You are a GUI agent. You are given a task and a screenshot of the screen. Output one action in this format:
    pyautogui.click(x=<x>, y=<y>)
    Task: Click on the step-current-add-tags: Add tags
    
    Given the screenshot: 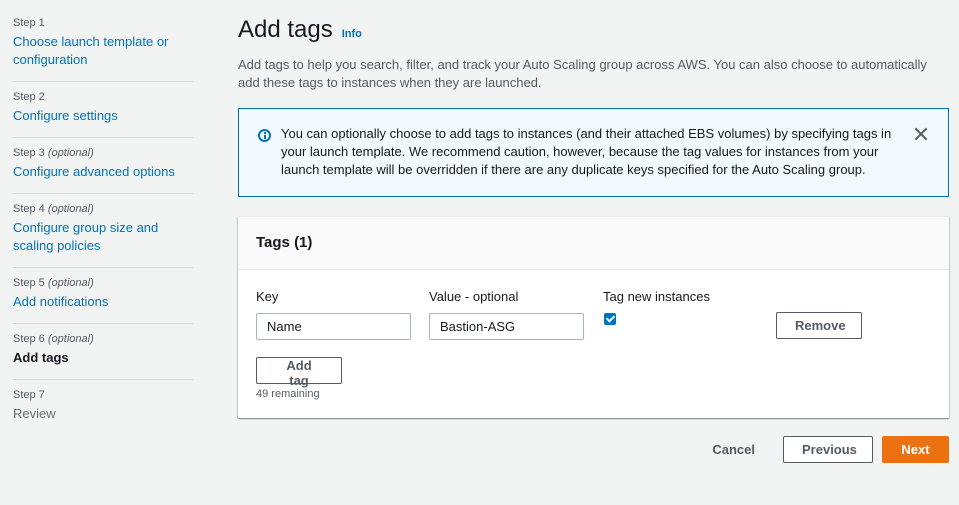 What is the action you would take?
    pyautogui.click(x=41, y=357)
    